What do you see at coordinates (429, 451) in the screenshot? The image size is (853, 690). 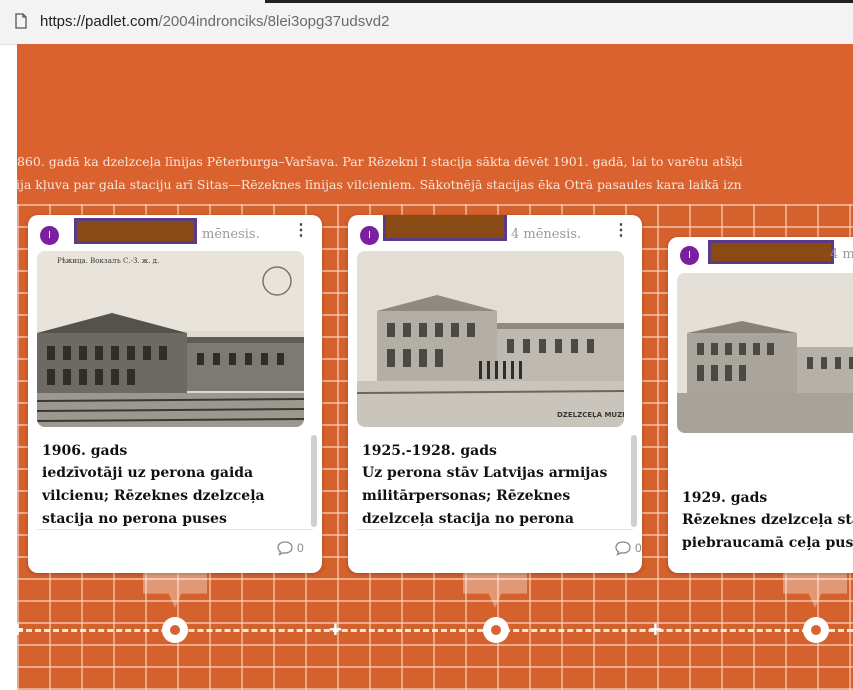 I see `post-title: 1925.-1928. gads` at bounding box center [429, 451].